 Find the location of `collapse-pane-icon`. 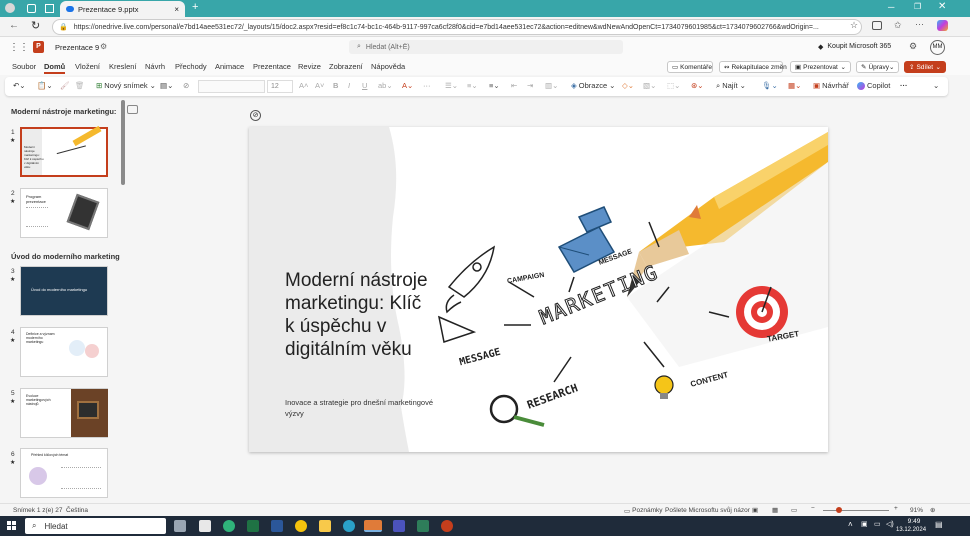

collapse-pane-icon is located at coordinates (132, 109).